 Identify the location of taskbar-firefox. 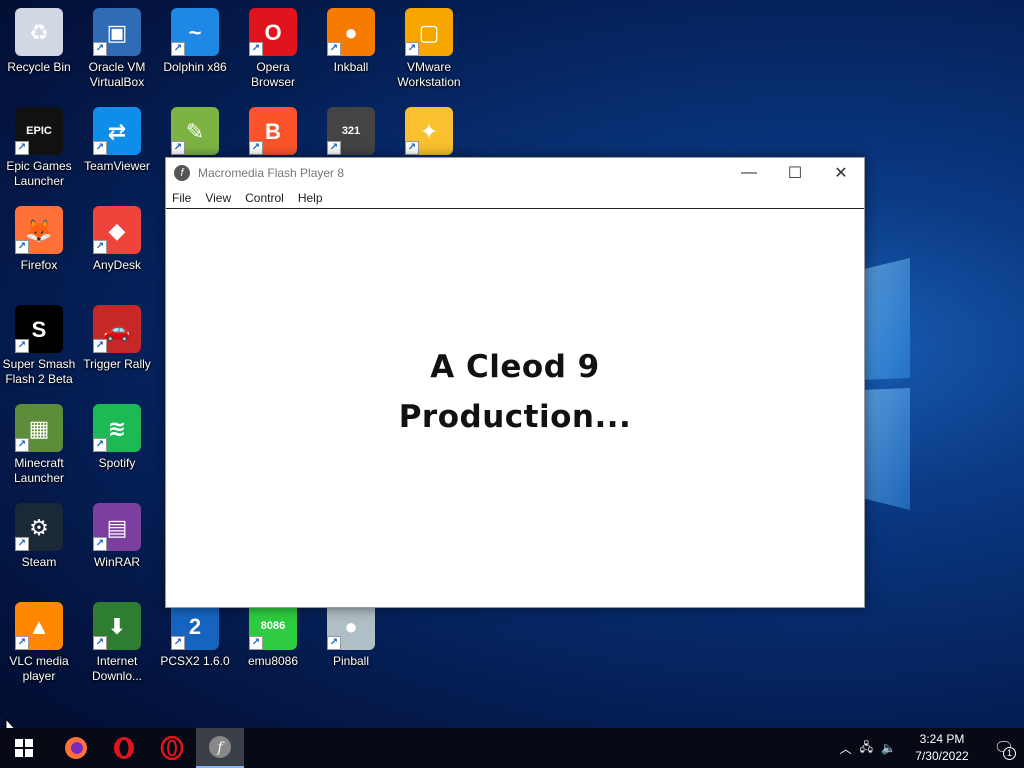
(76, 748).